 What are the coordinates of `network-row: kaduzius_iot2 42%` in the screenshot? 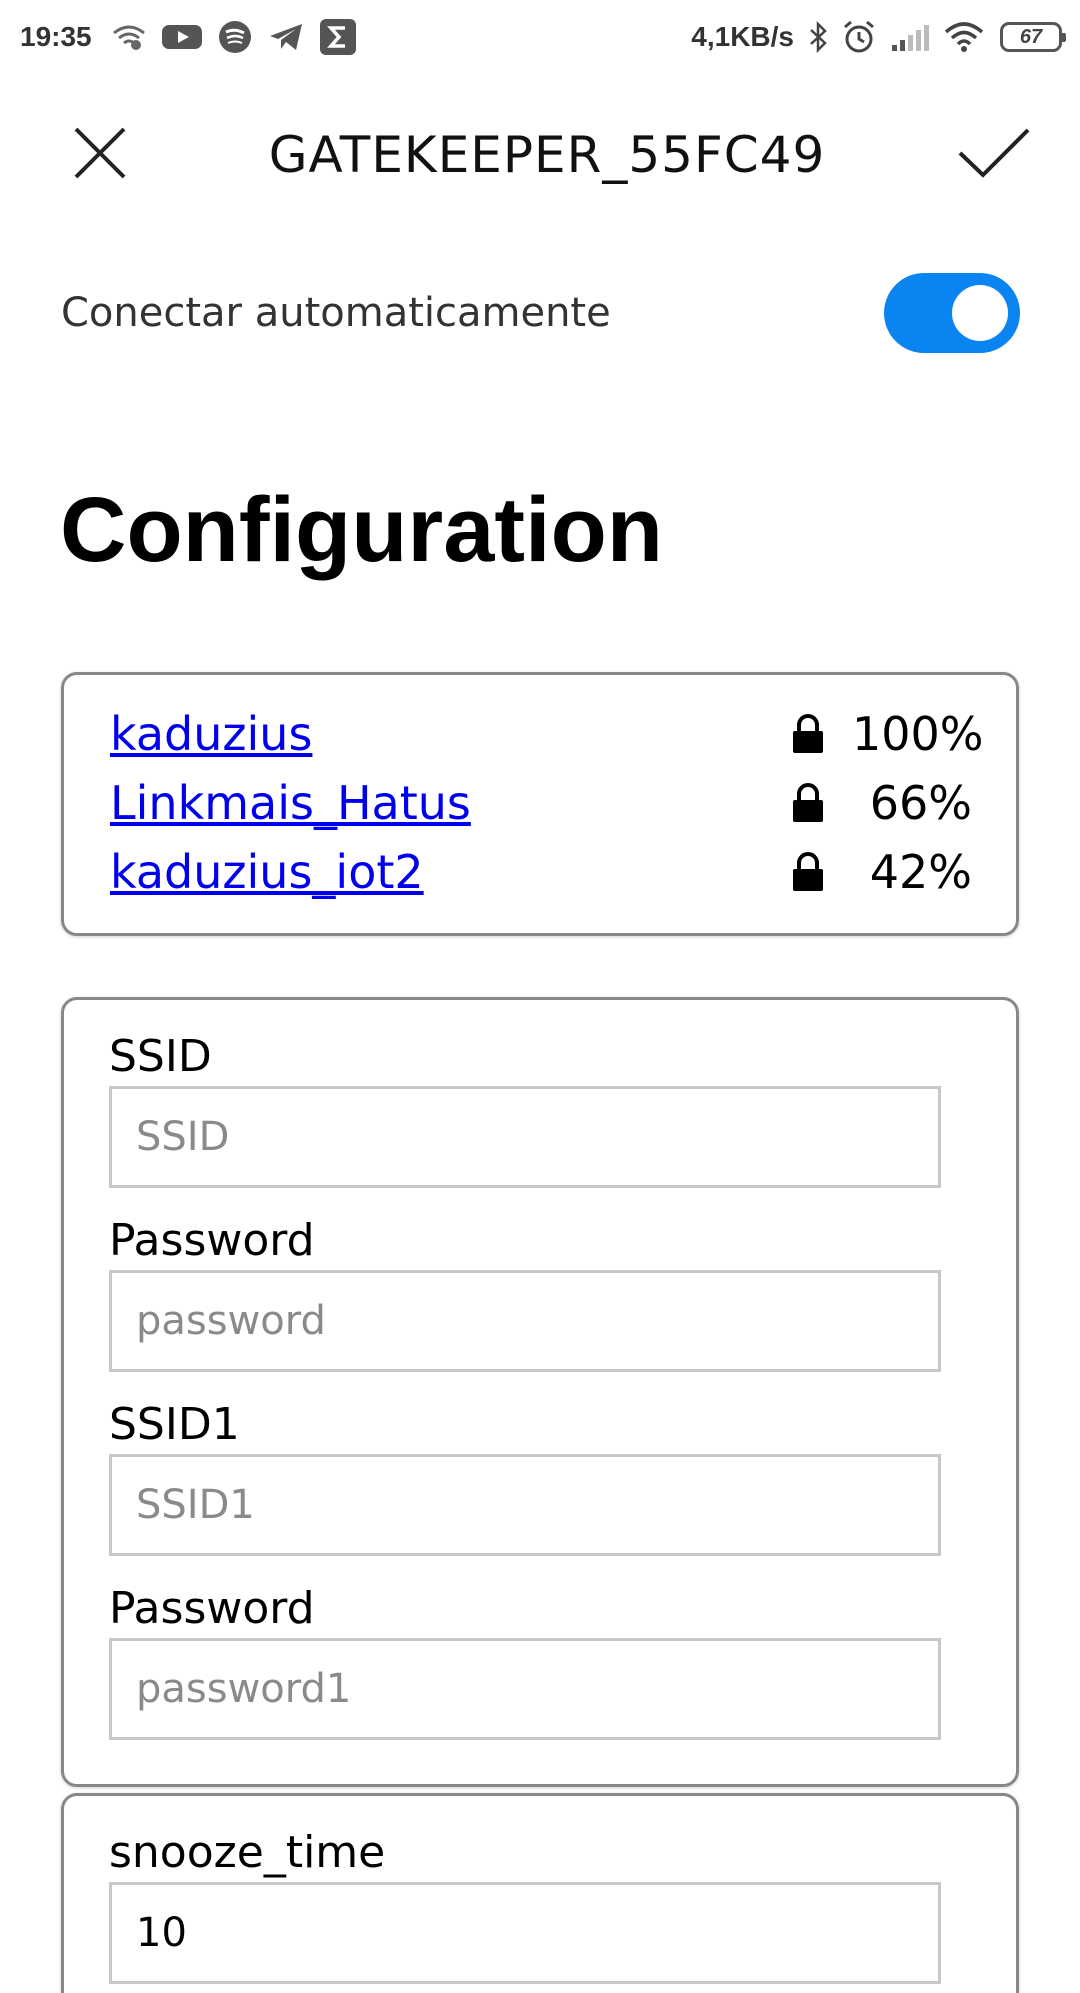 It's located at (541, 871).